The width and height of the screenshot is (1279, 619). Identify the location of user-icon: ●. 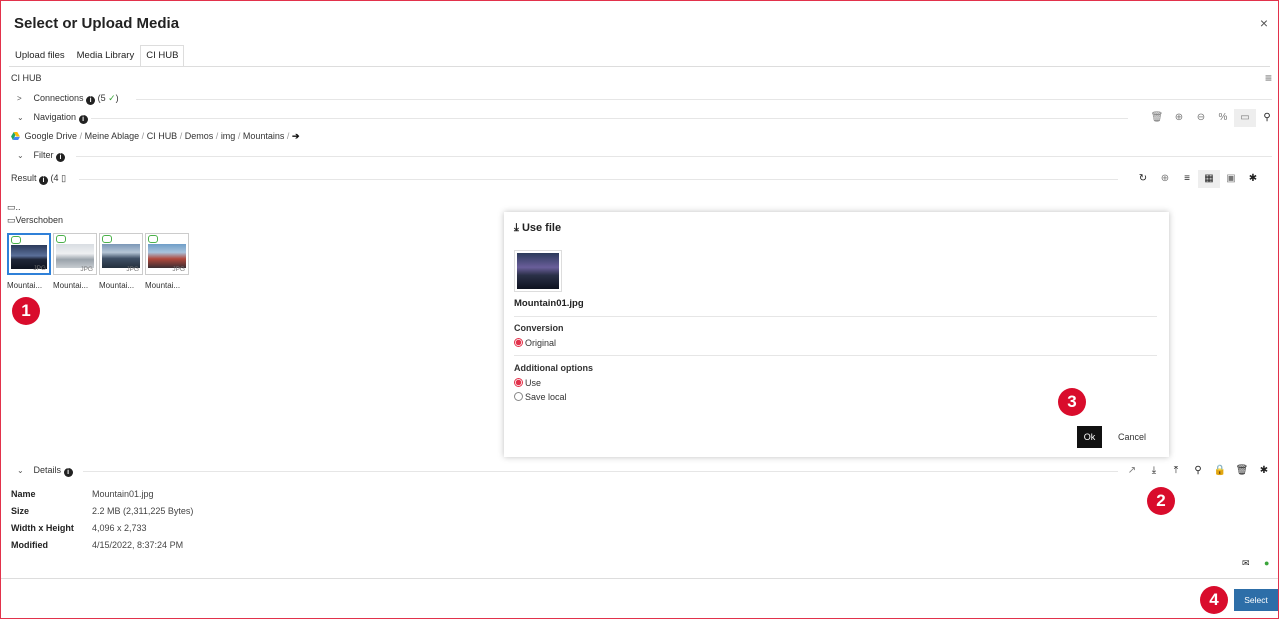
(1266, 563).